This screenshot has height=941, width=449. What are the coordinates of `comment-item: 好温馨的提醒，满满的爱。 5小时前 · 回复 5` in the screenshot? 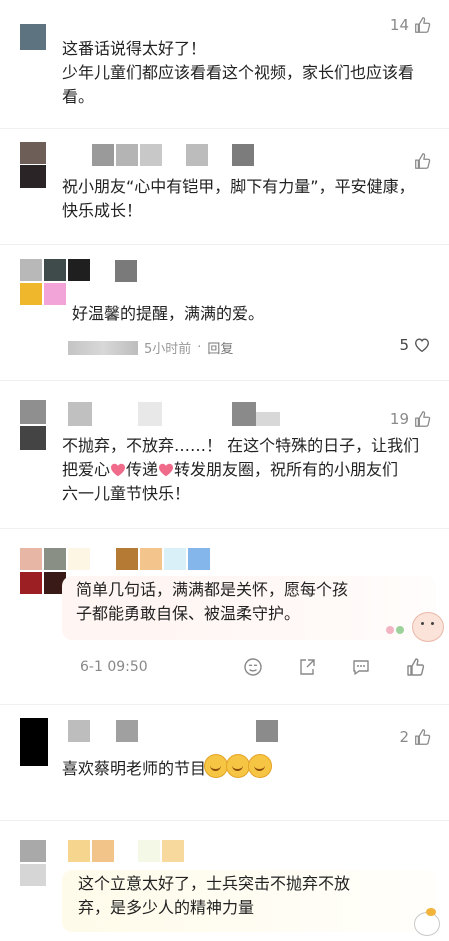 It's located at (224, 309).